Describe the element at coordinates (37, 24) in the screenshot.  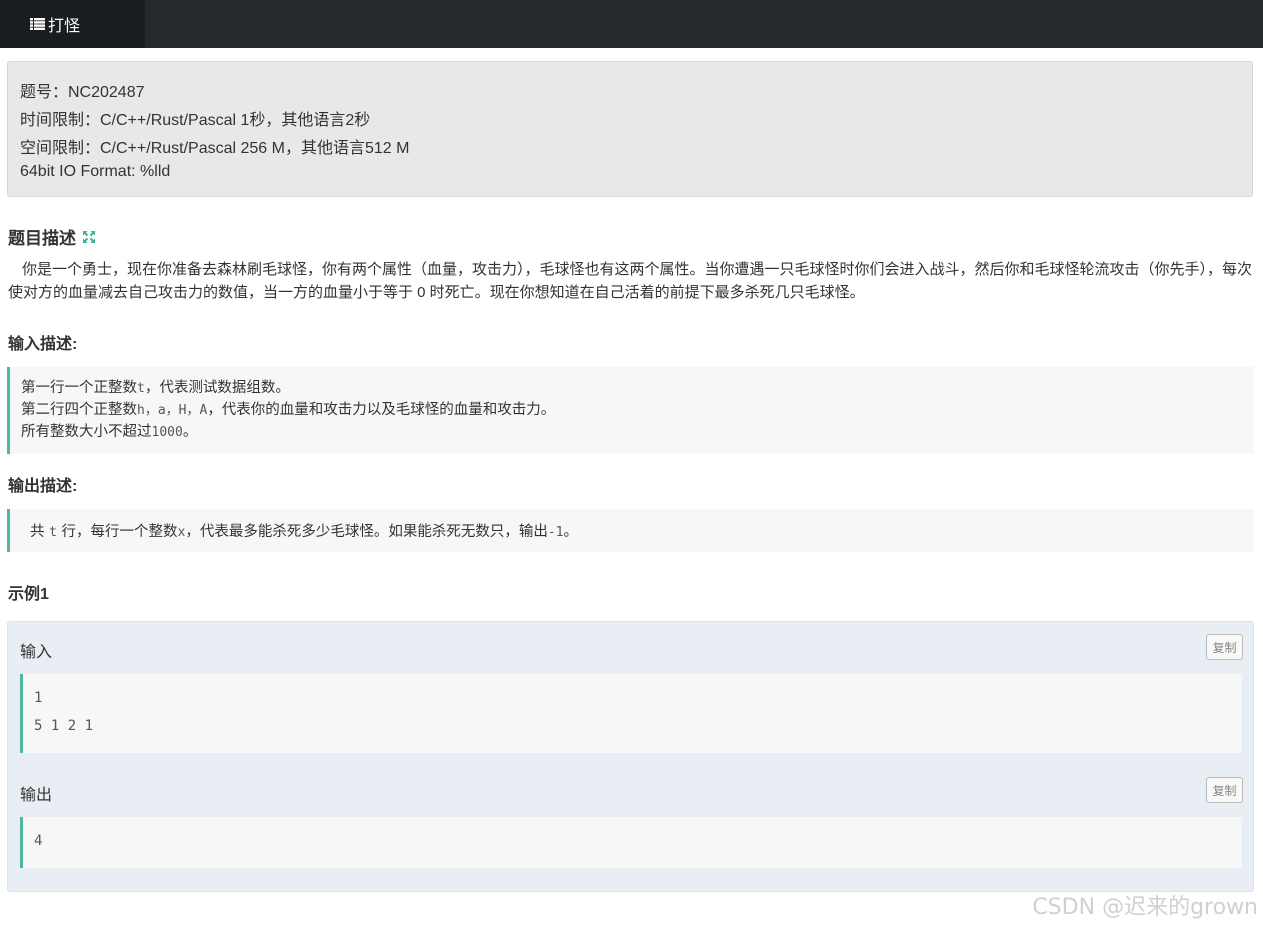
I see `list-icon` at that location.